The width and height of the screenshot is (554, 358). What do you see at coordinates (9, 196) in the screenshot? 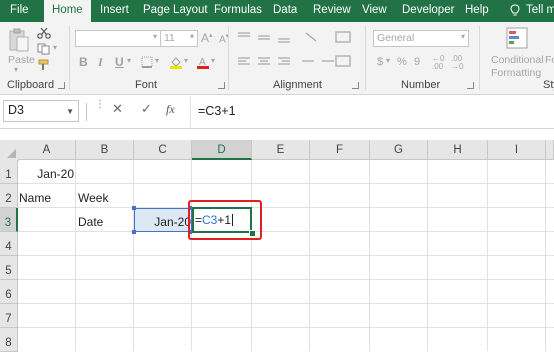
I see `row-header-2: 2` at bounding box center [9, 196].